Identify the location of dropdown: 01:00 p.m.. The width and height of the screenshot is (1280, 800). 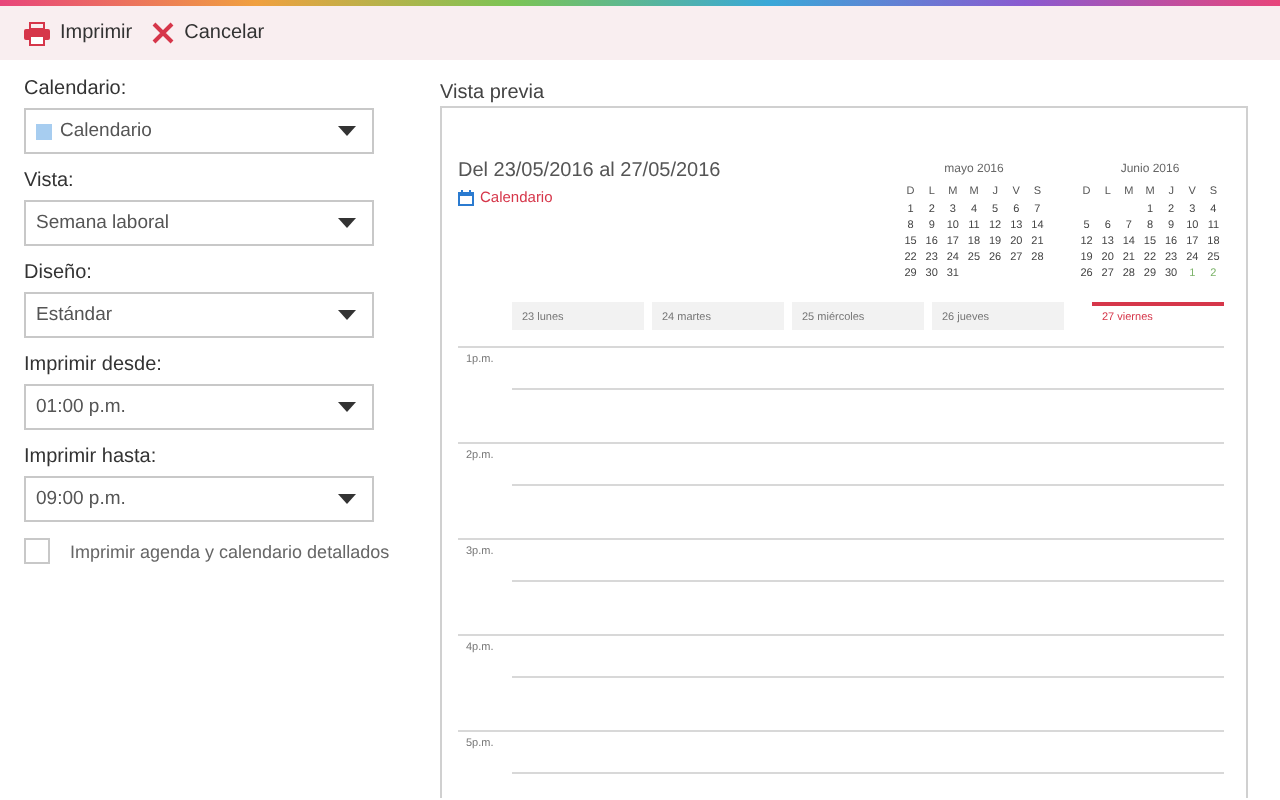
(199, 407).